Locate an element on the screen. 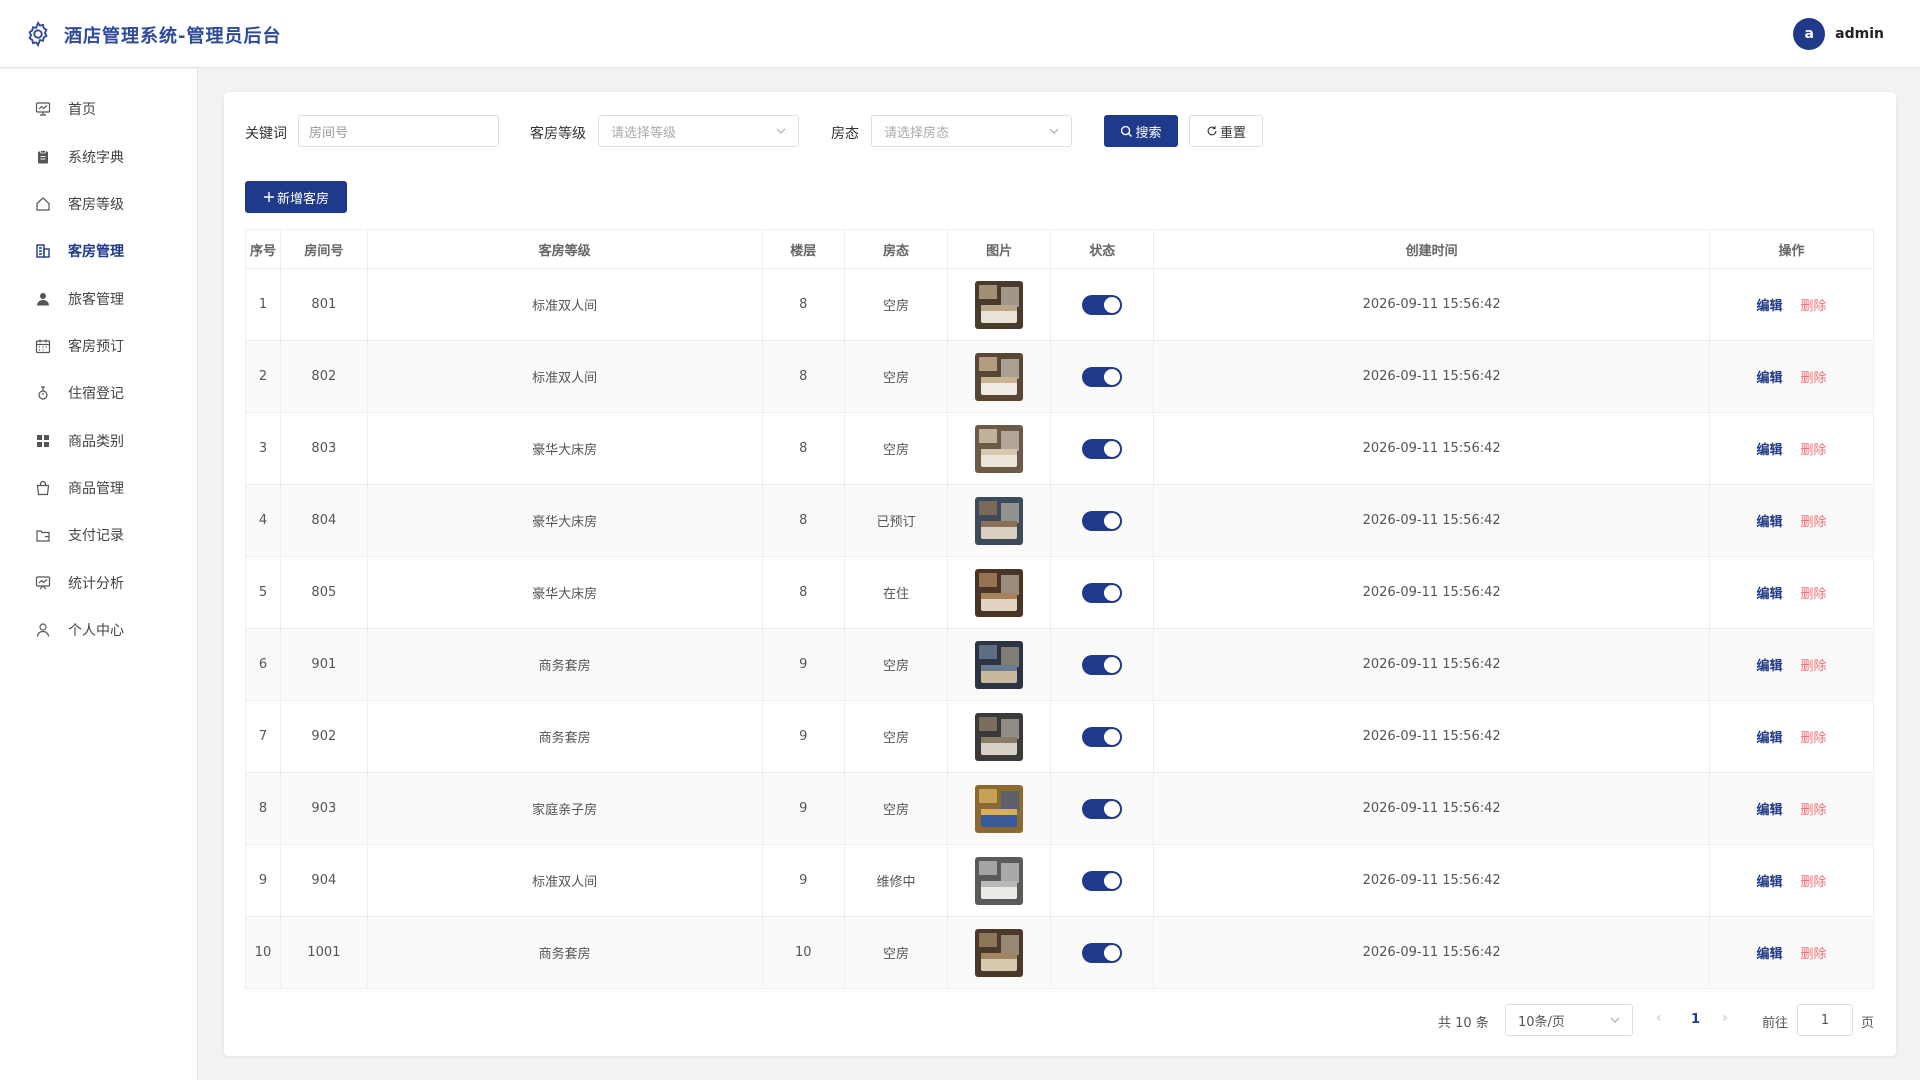 The width and height of the screenshot is (1920, 1080). sidebar-item: 客房管理 is located at coordinates (99, 251).